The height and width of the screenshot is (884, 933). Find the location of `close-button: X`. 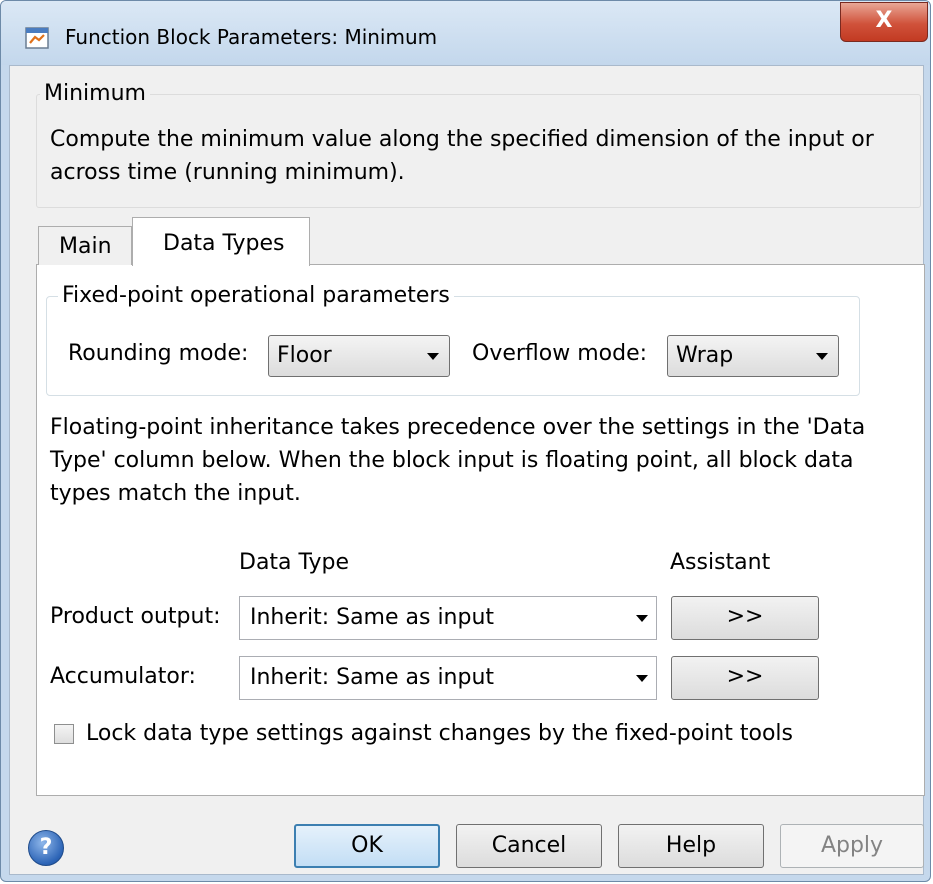

close-button: X is located at coordinates (884, 22).